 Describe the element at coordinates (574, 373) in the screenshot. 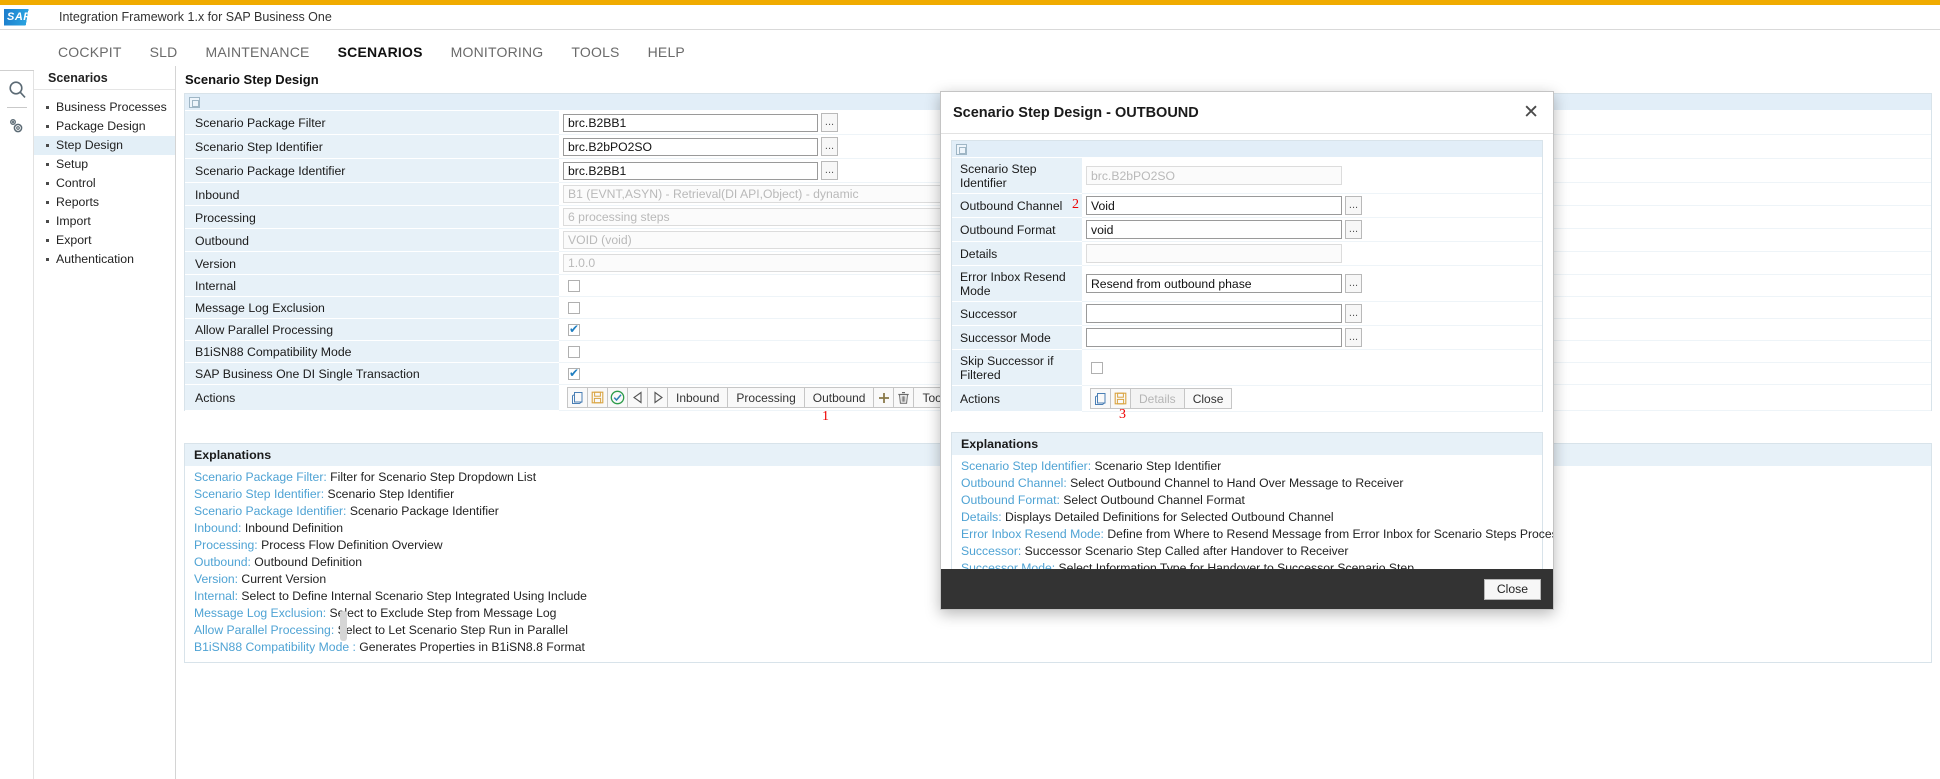

I see `checkbox-di-single-transaction` at that location.